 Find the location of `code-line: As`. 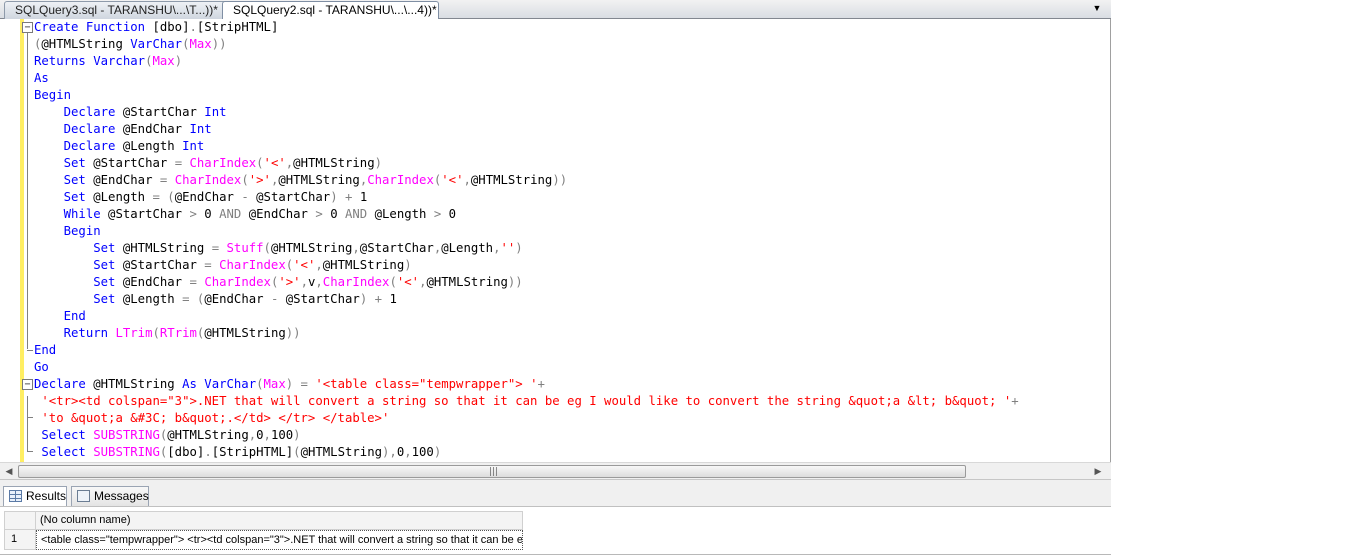

code-line: As is located at coordinates (572, 78).